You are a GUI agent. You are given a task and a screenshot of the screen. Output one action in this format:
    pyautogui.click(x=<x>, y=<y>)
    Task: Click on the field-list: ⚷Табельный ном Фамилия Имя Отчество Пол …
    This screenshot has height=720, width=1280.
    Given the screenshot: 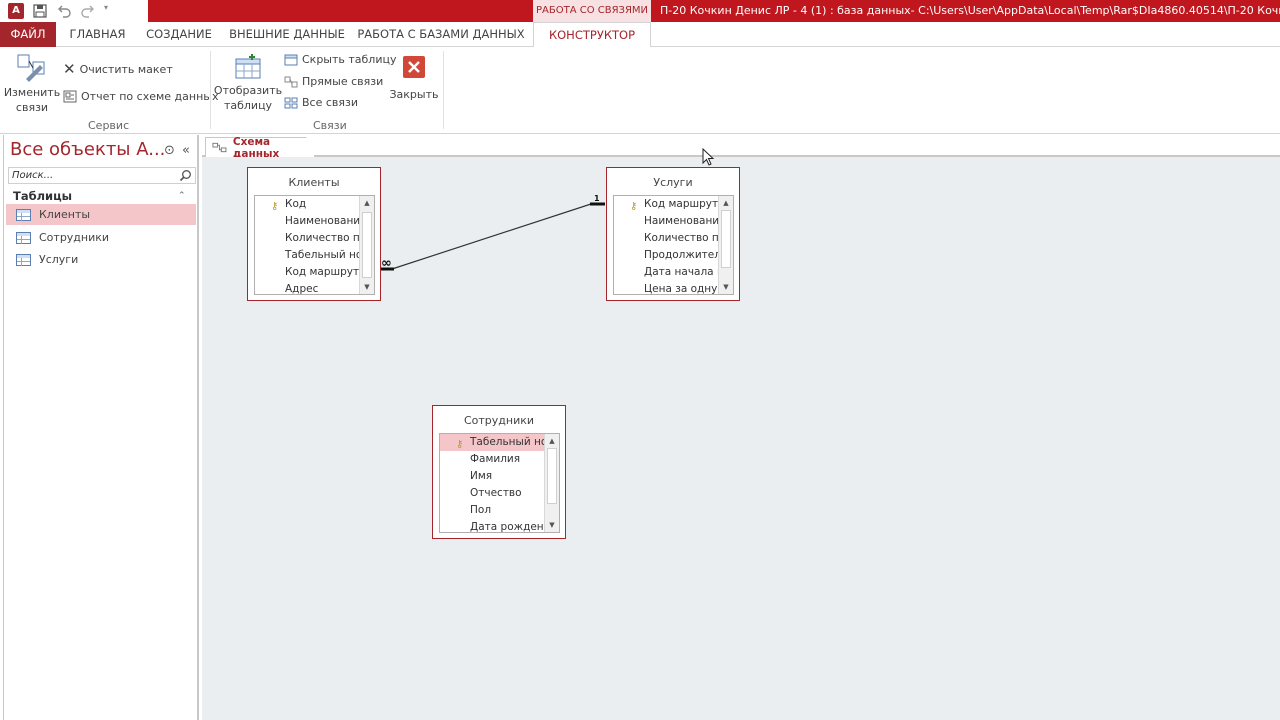 What is the action you would take?
    pyautogui.click(x=499, y=483)
    